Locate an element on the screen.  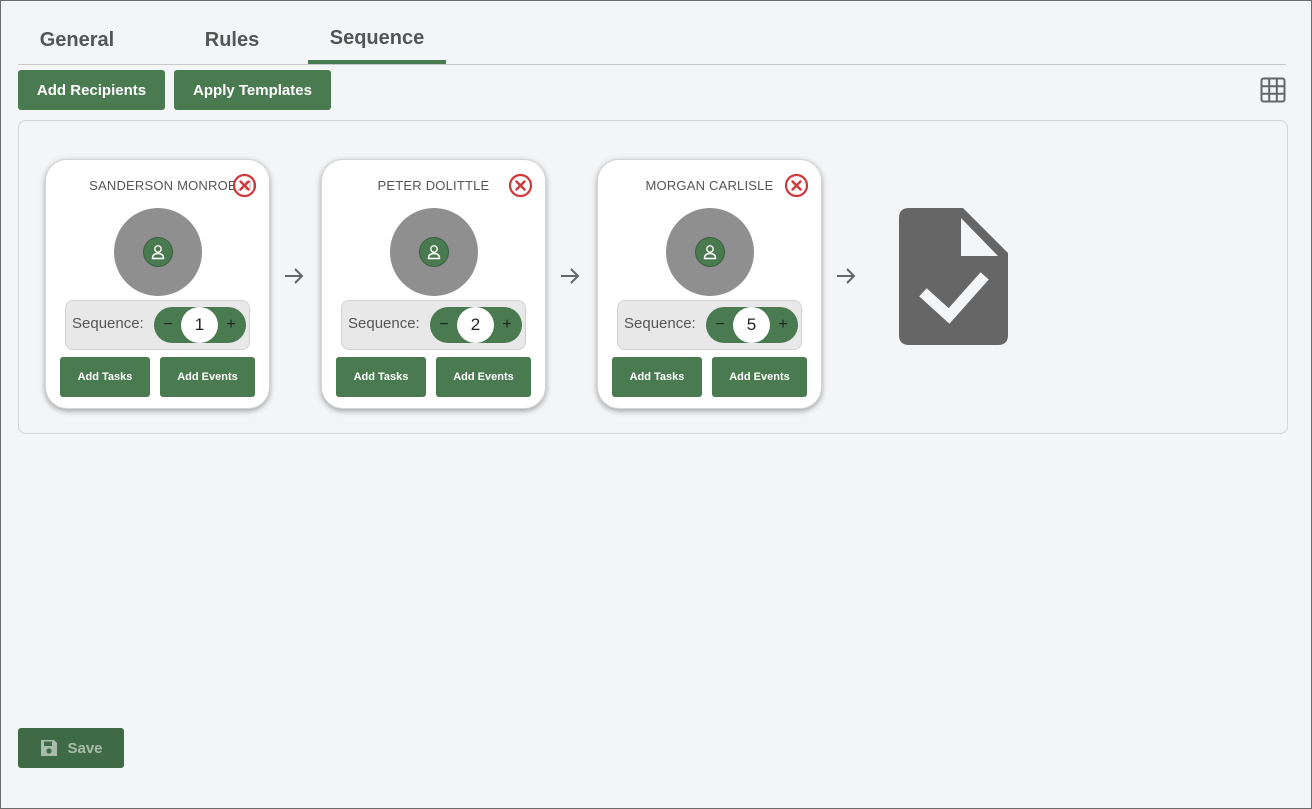
sequence-value: 2 is located at coordinates (475, 325).